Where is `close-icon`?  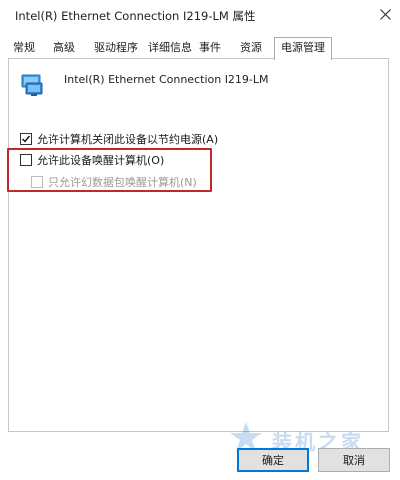 close-icon is located at coordinates (385, 14).